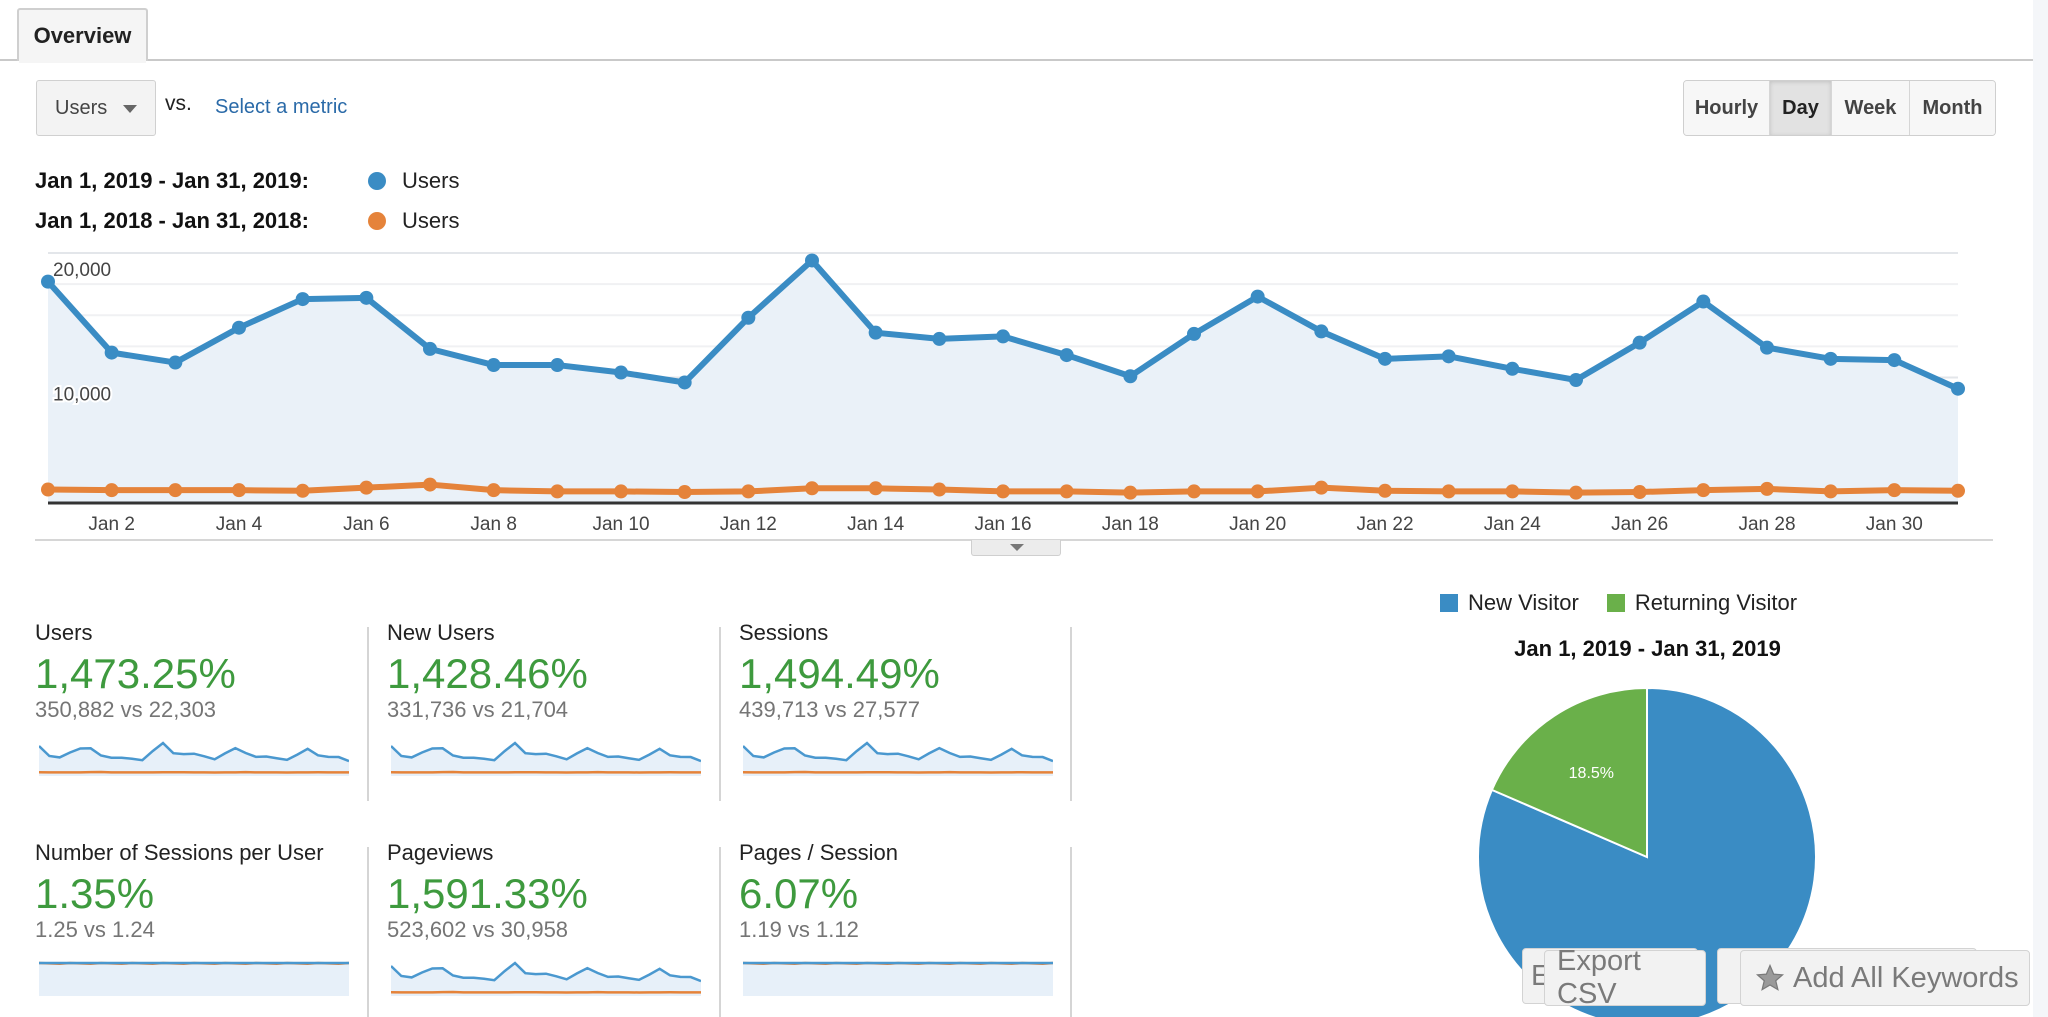  Describe the element at coordinates (178, 103) in the screenshot. I see `vs-label: vs.` at that location.